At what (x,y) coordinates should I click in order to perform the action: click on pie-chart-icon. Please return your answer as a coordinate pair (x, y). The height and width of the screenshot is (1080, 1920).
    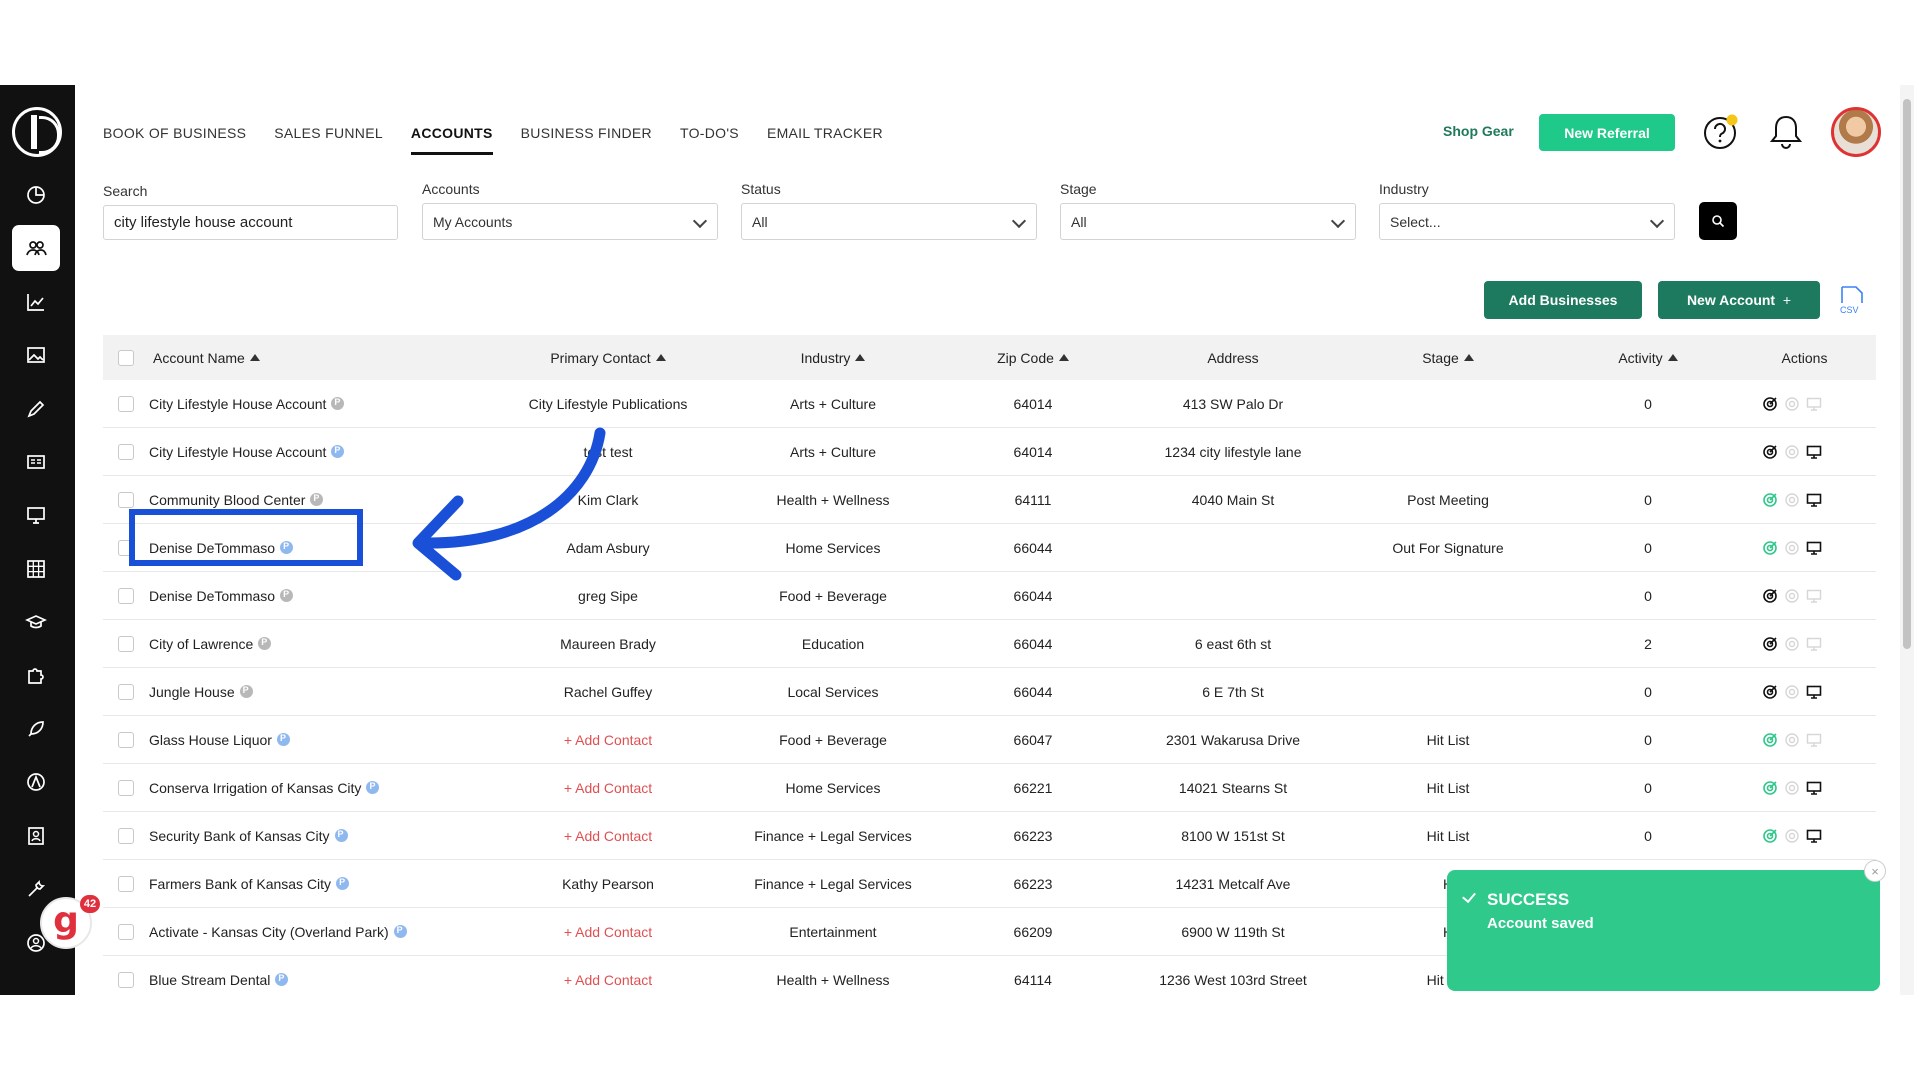
    Looking at the image, I should click on (36, 195).